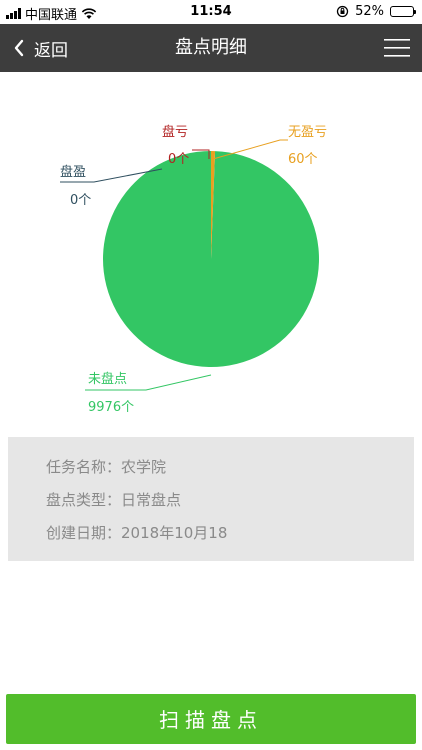 This screenshot has width=422, height=750. I want to click on inventory-type-row: 盘点类型：日常盘点, so click(211, 504).